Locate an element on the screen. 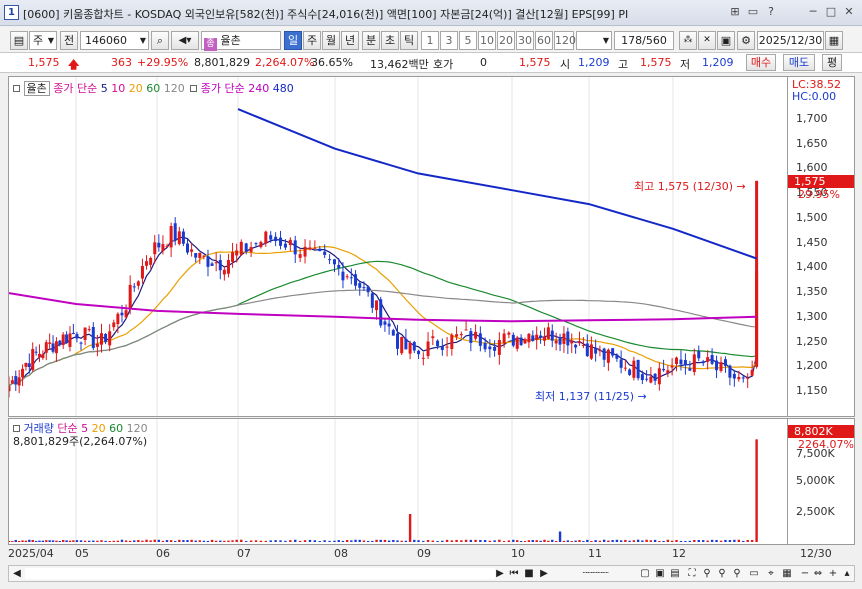 The width and height of the screenshot is (862, 589). play-icon: ▶ is located at coordinates (544, 573).